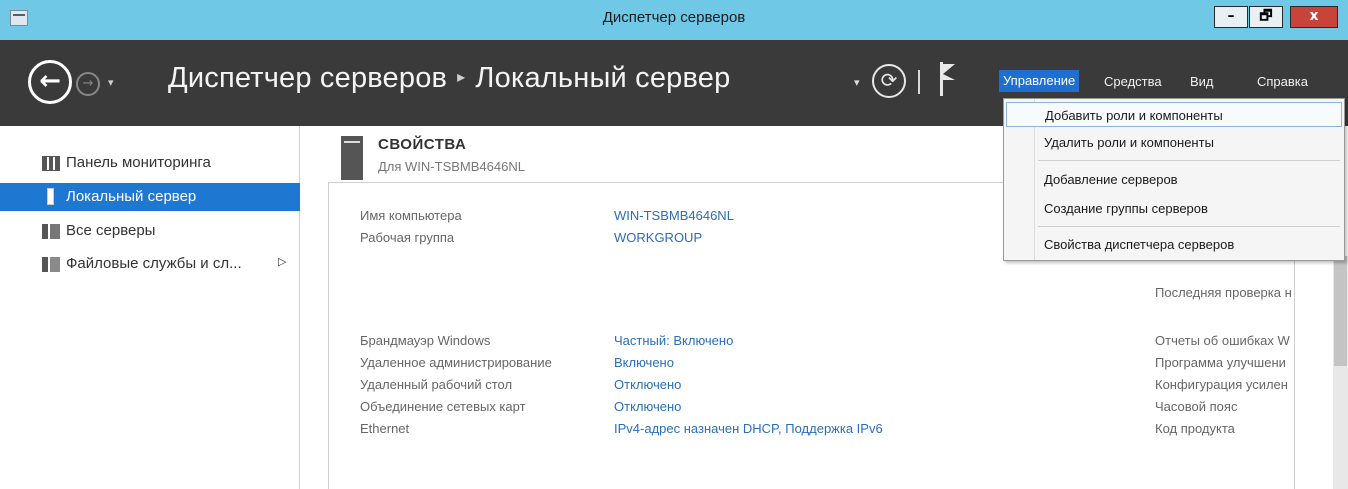 This screenshot has width=1348, height=489. I want to click on sidebar-item-file-services: Файловые службы и сл... ▷, so click(150, 264).